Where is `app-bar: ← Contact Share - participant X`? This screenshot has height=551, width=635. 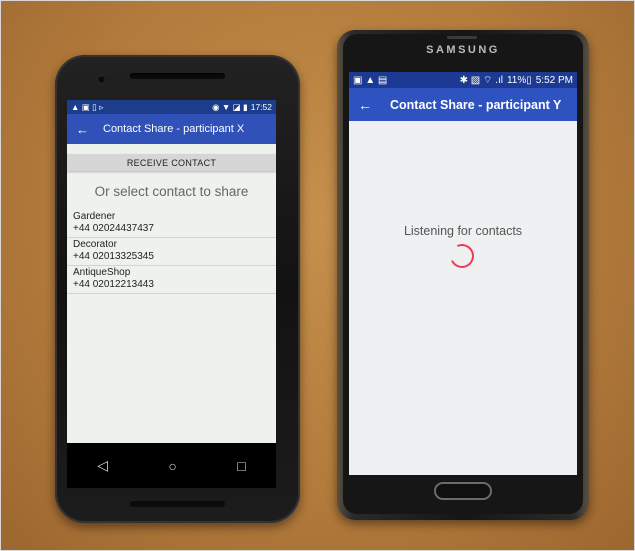 app-bar: ← Contact Share - participant X is located at coordinates (171, 129).